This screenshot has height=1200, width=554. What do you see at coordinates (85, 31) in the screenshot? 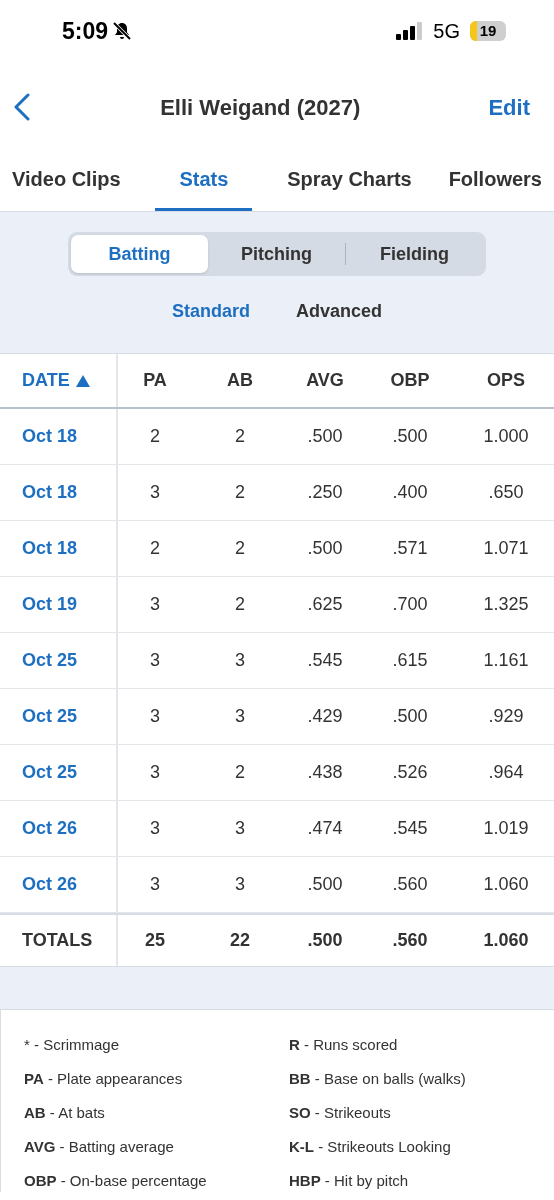
I see `status-time: 5:09` at bounding box center [85, 31].